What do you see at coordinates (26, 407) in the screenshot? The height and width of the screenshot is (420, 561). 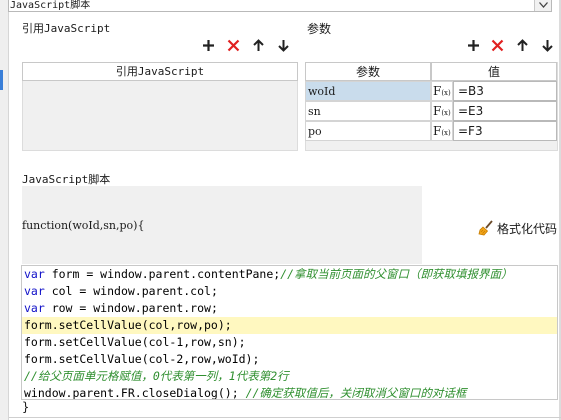 I see `function-closing-brace: }` at bounding box center [26, 407].